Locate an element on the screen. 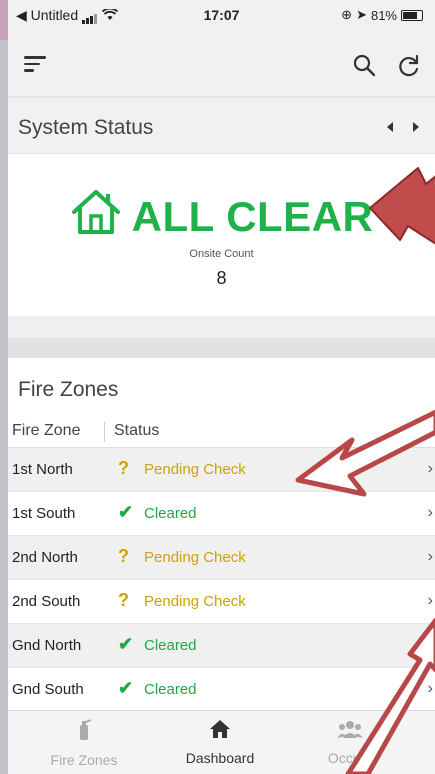 This screenshot has width=435, height=774. tab-fire-zones-label: Fire Zones is located at coordinates (84, 760).